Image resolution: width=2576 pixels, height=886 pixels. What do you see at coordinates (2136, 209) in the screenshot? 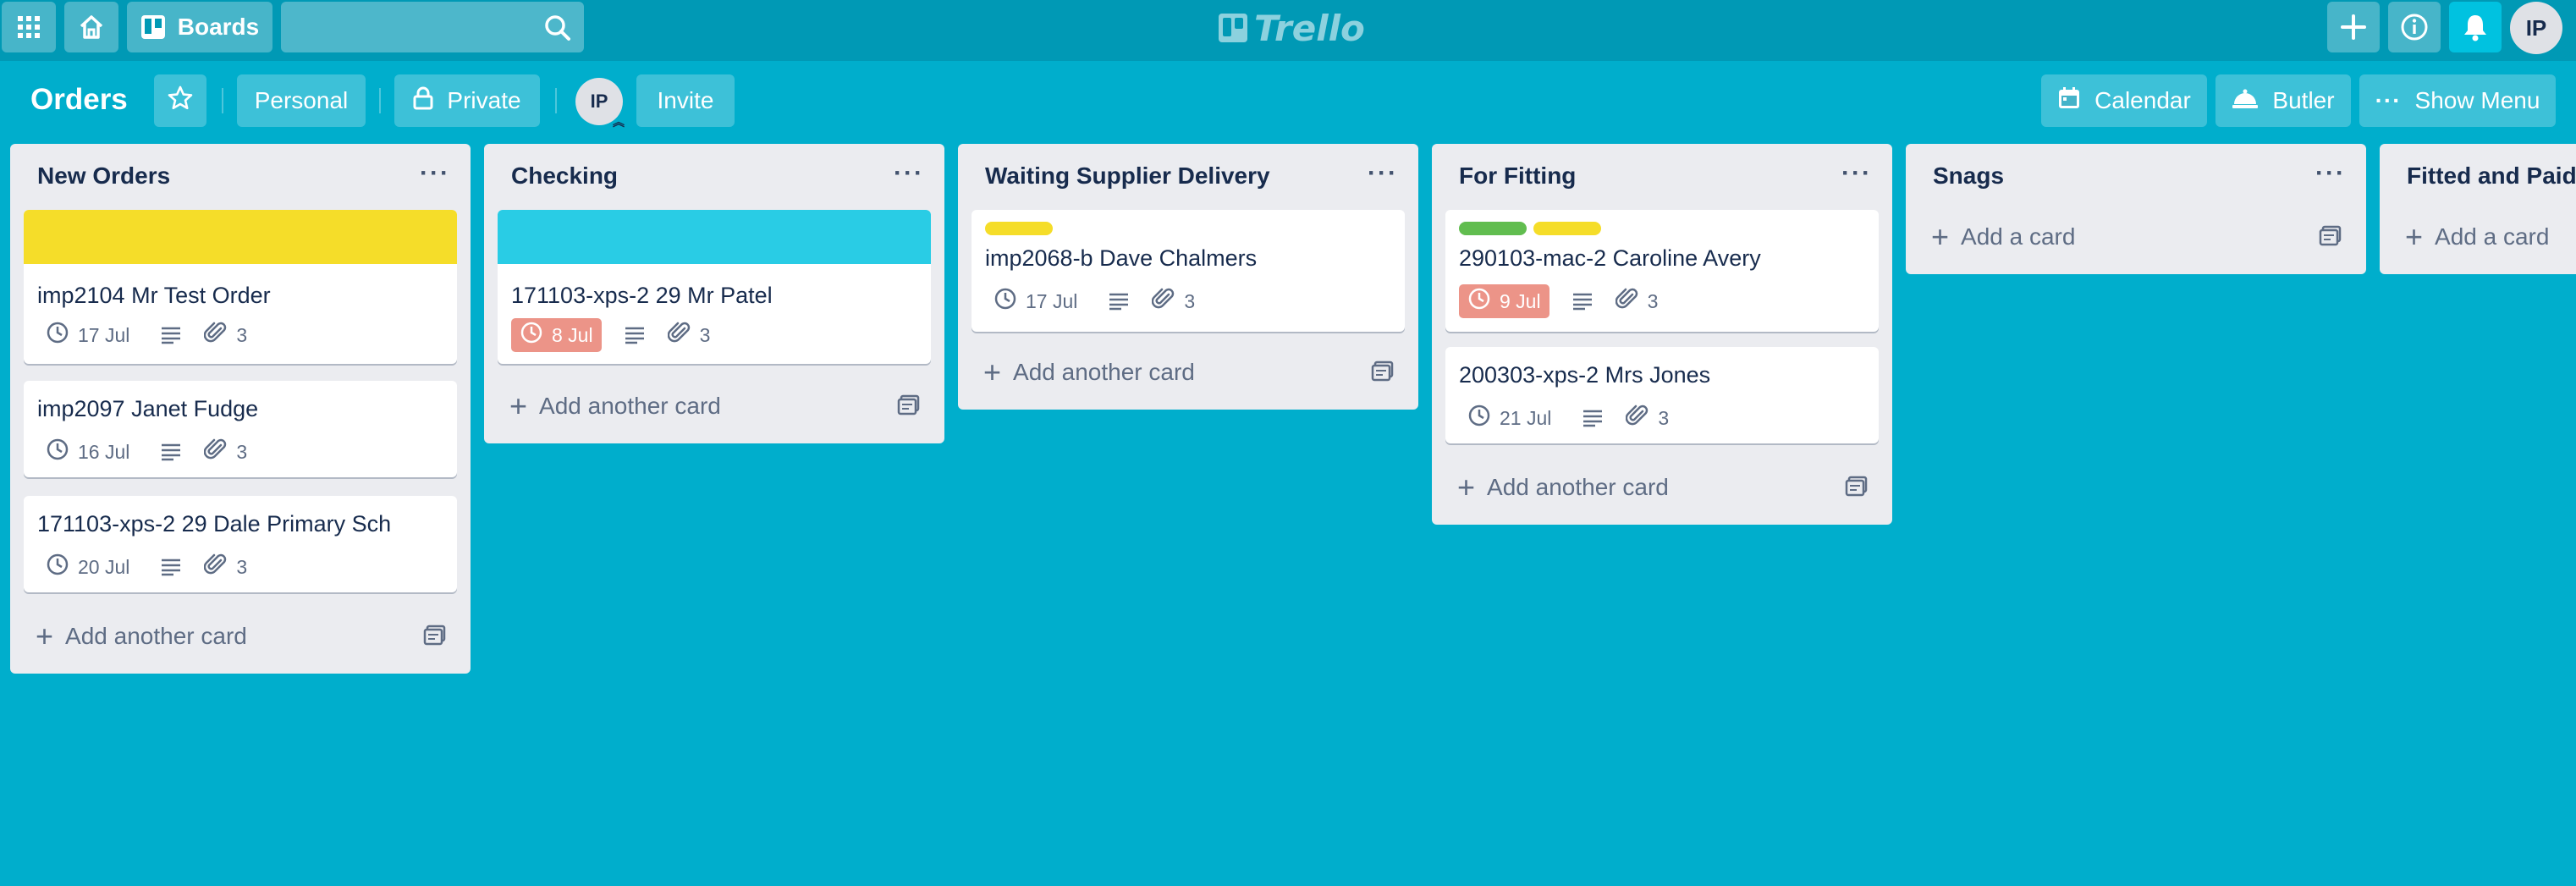
I see `list-snags: Snags ··· + Add a card` at bounding box center [2136, 209].